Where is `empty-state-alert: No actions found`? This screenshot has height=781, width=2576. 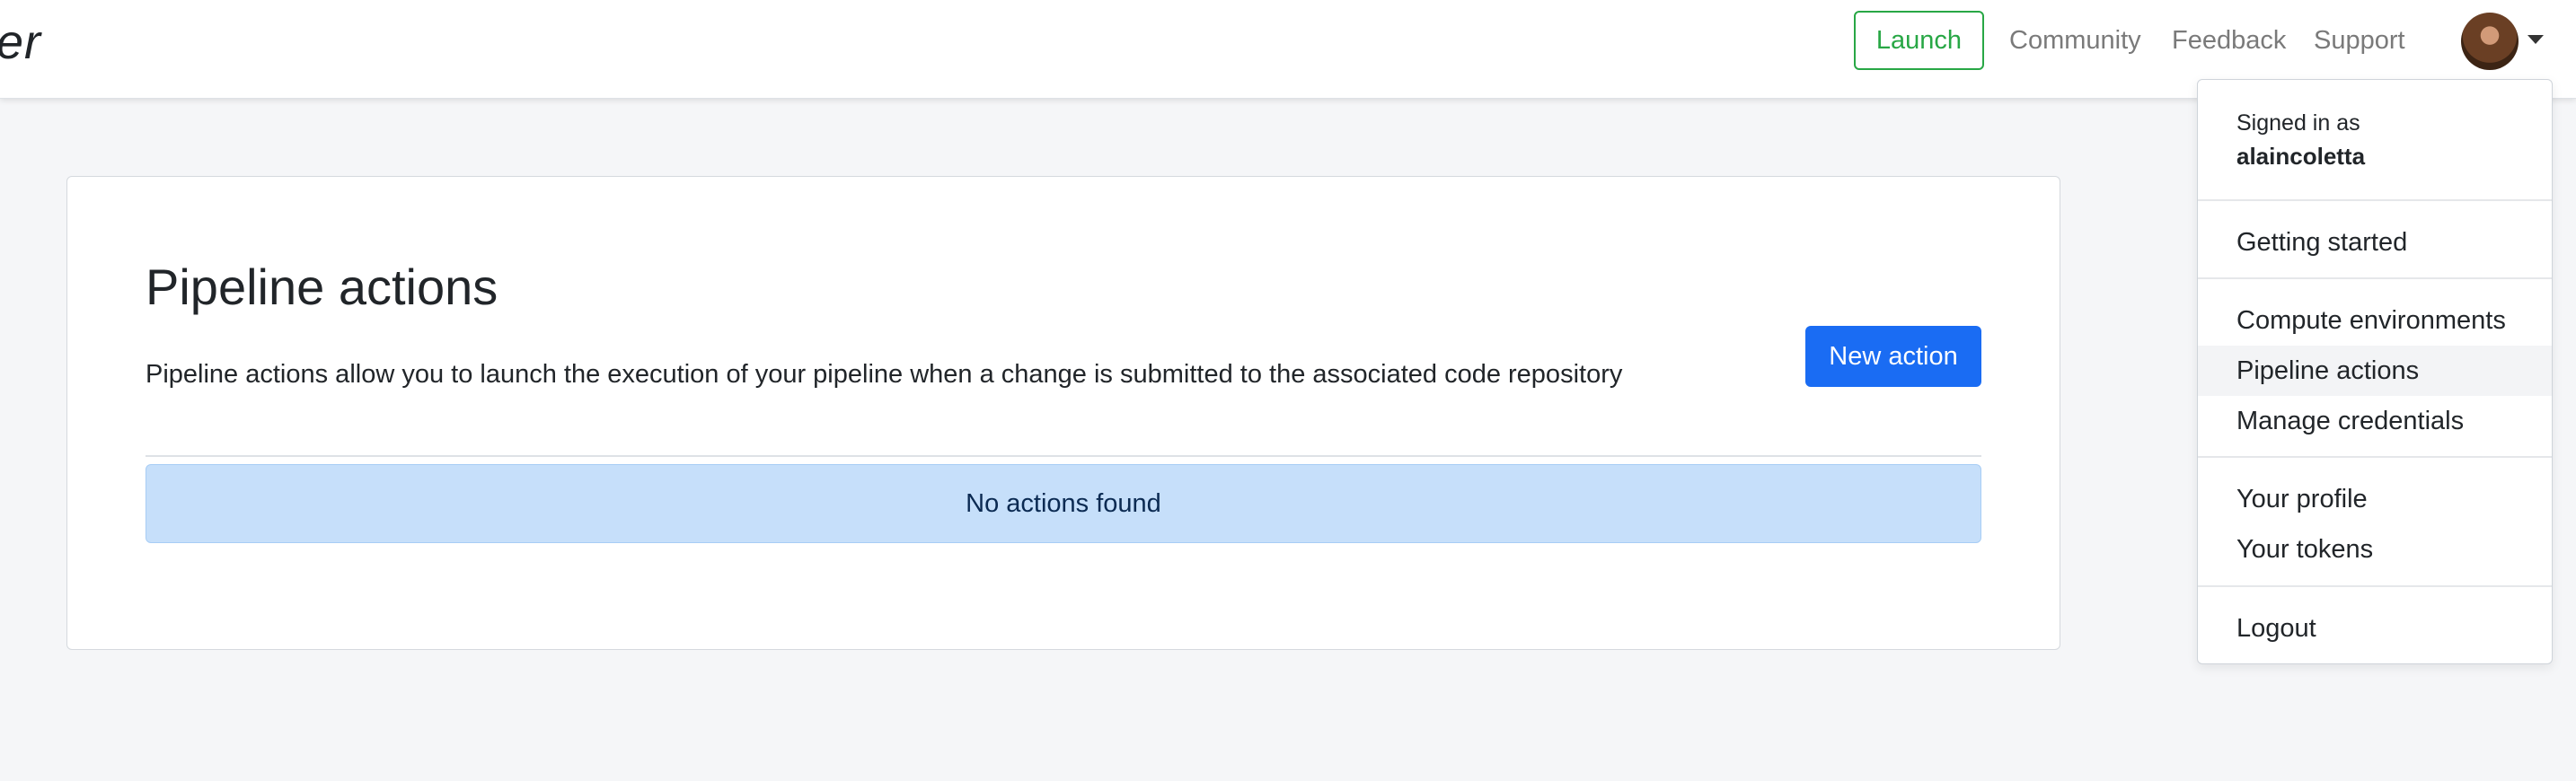
empty-state-alert: No actions found is located at coordinates (1063, 503).